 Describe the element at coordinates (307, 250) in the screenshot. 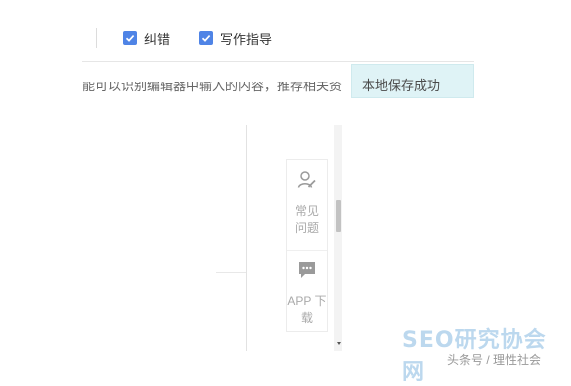

I see `panel-divider` at that location.